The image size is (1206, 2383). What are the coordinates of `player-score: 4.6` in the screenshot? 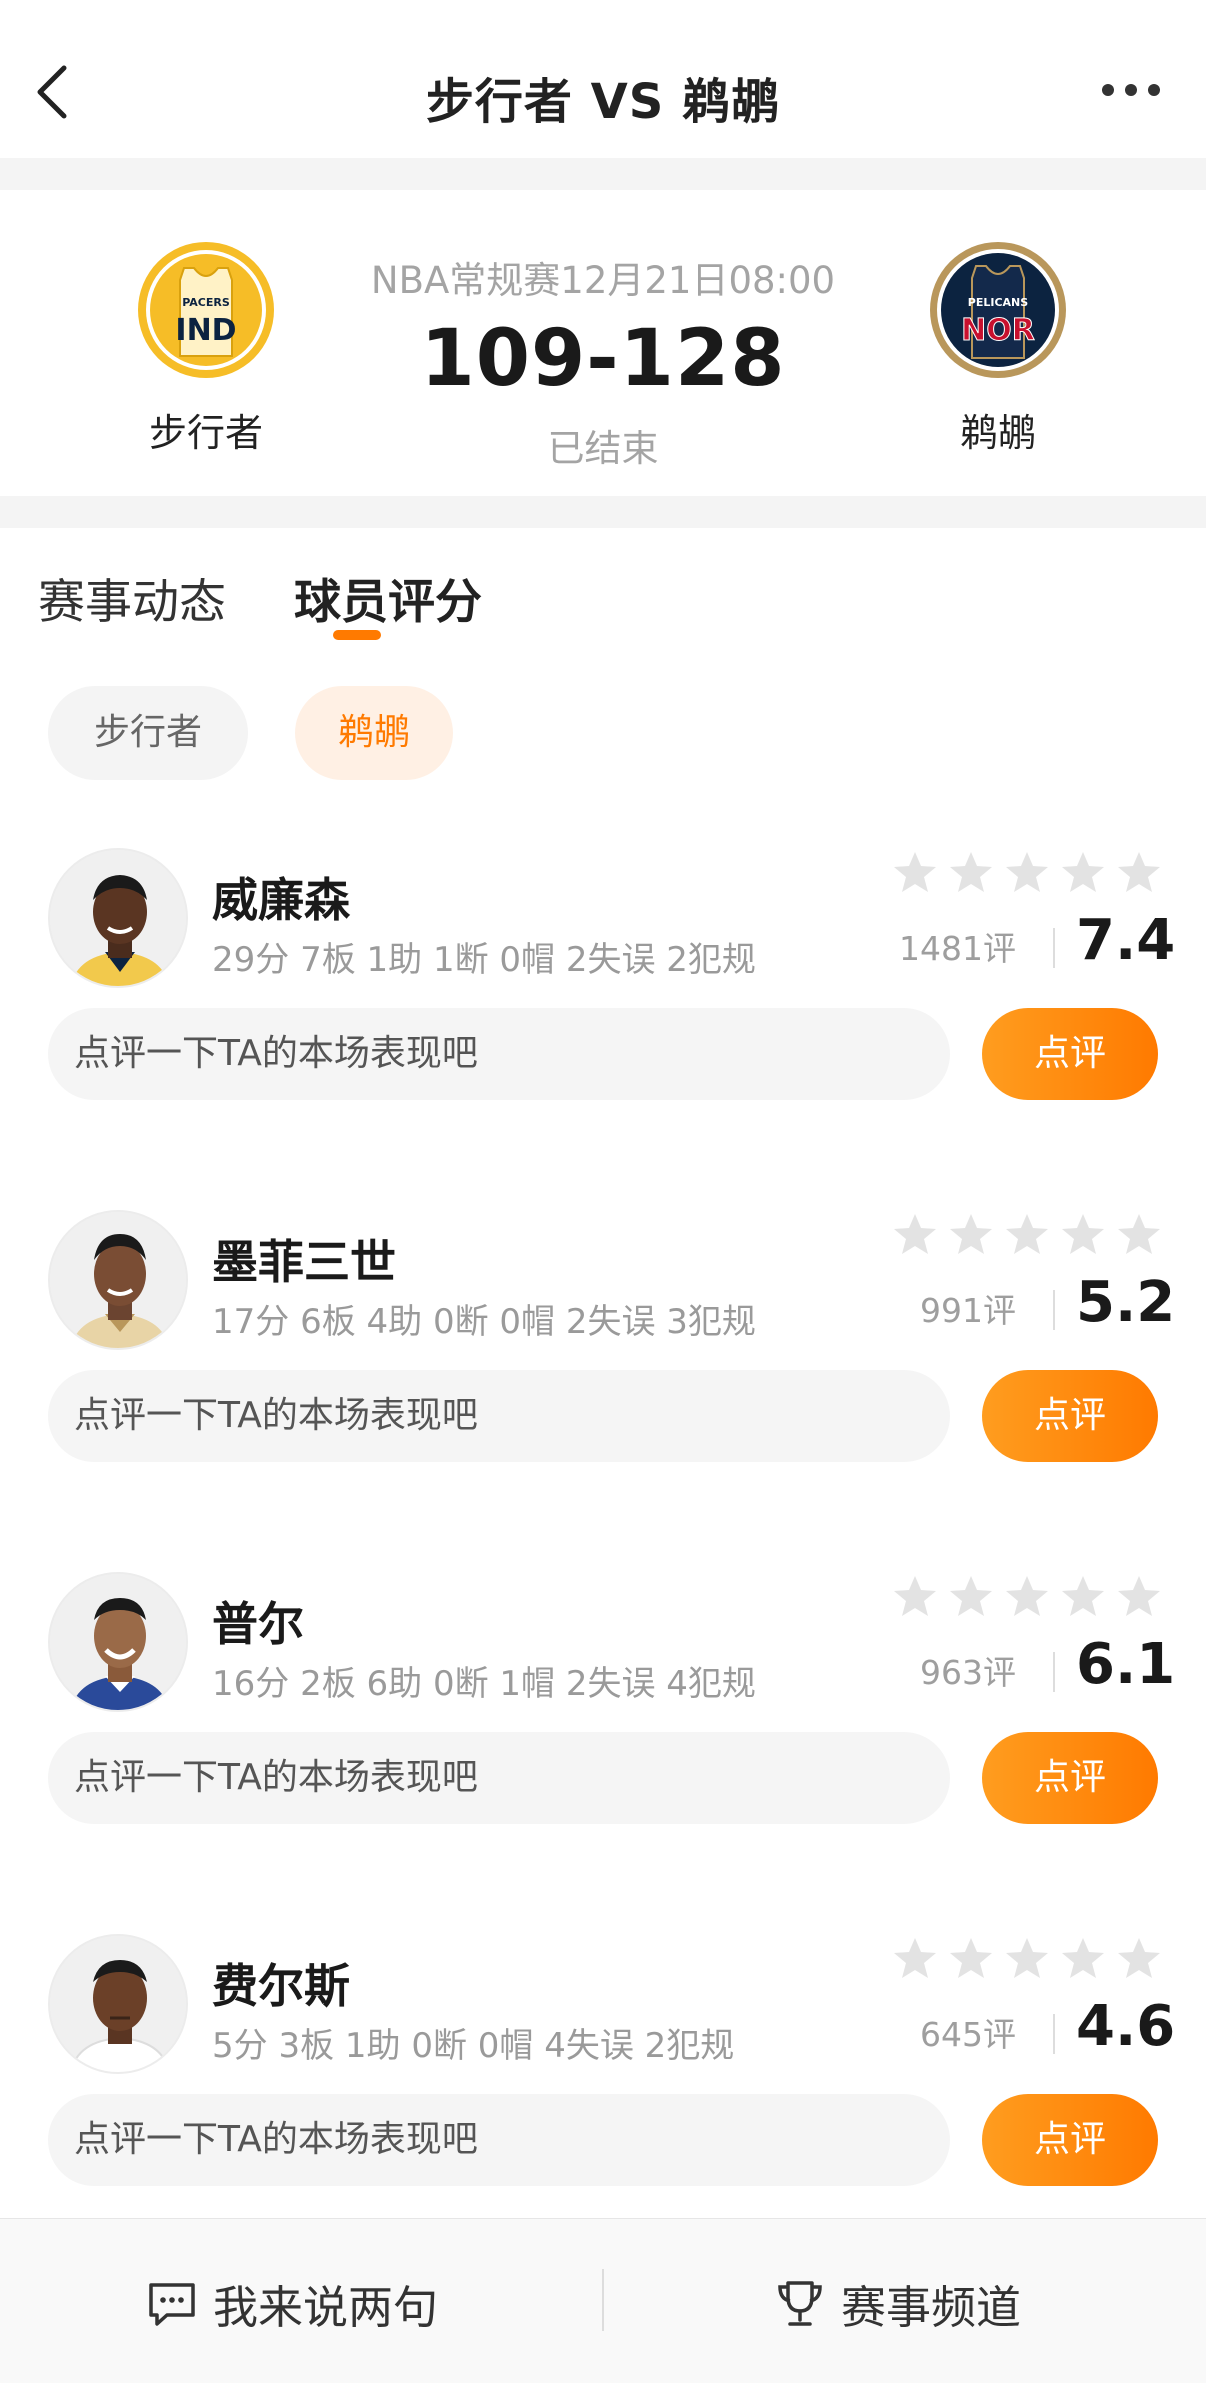 It's located at (1126, 2026).